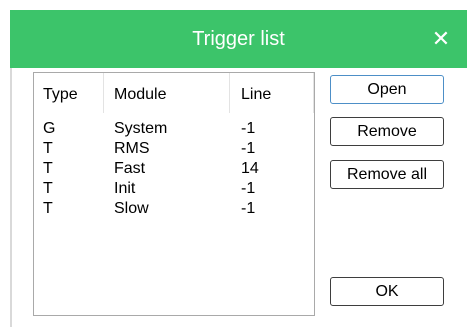 This screenshot has height=327, width=467. I want to click on list-header: Type Module Line, so click(174, 93).